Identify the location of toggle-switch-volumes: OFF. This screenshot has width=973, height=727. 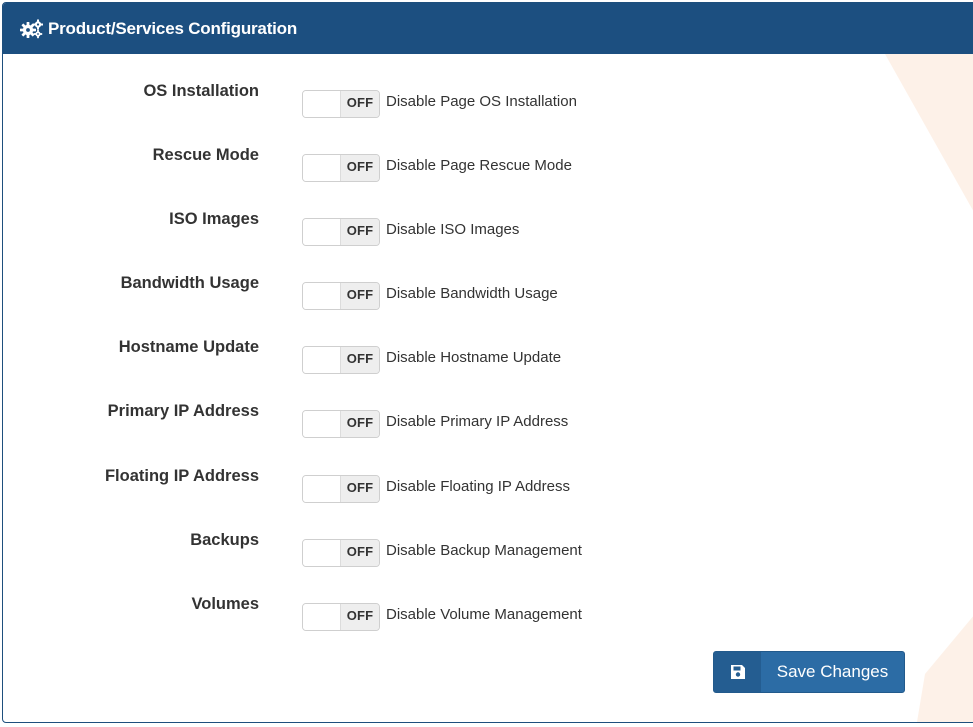
(341, 617).